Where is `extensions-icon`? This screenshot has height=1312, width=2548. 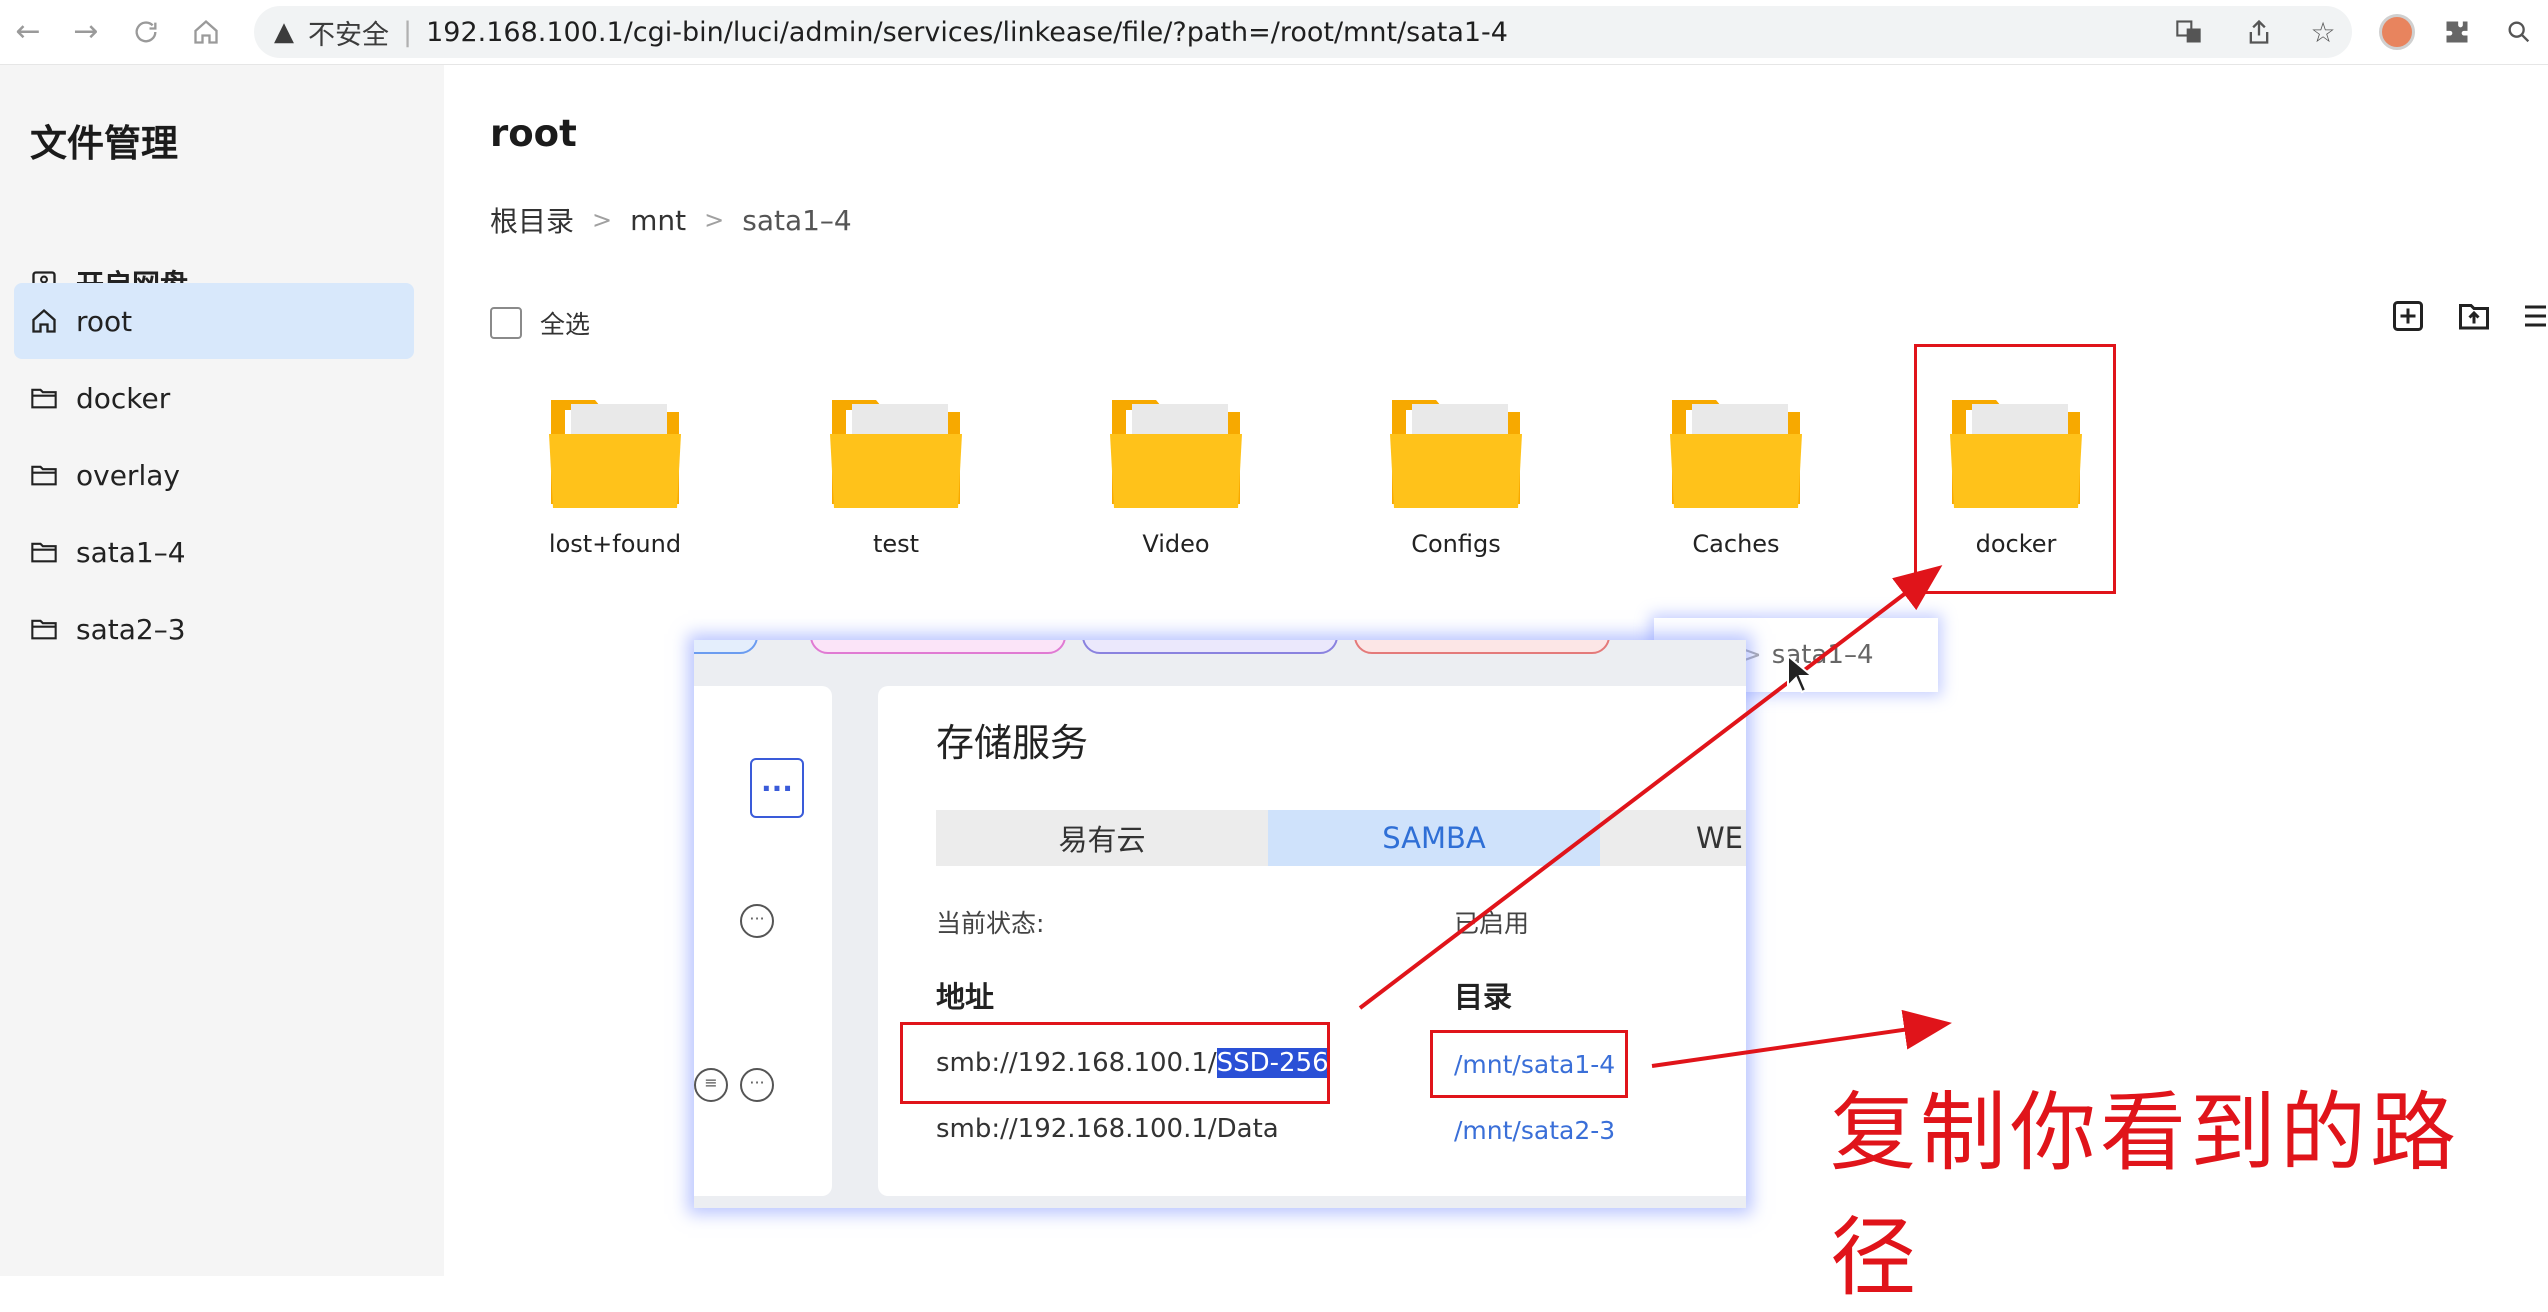 extensions-icon is located at coordinates (2457, 32).